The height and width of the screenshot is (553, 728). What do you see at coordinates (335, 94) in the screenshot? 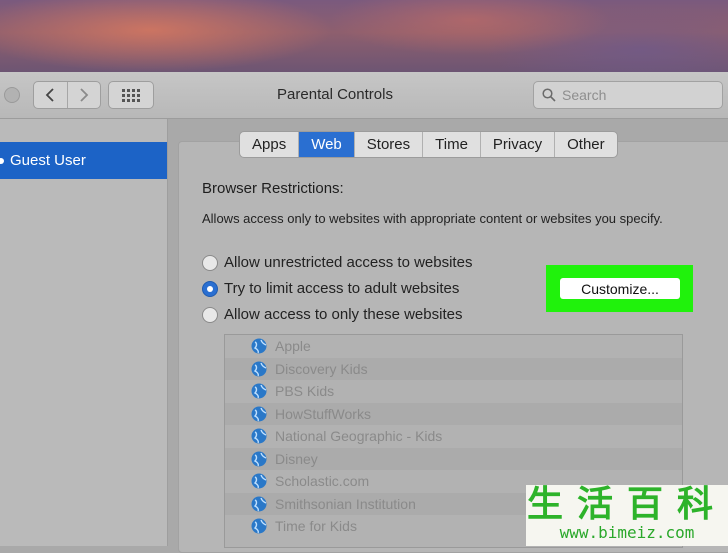
I see `window-title: Parental Controls` at bounding box center [335, 94].